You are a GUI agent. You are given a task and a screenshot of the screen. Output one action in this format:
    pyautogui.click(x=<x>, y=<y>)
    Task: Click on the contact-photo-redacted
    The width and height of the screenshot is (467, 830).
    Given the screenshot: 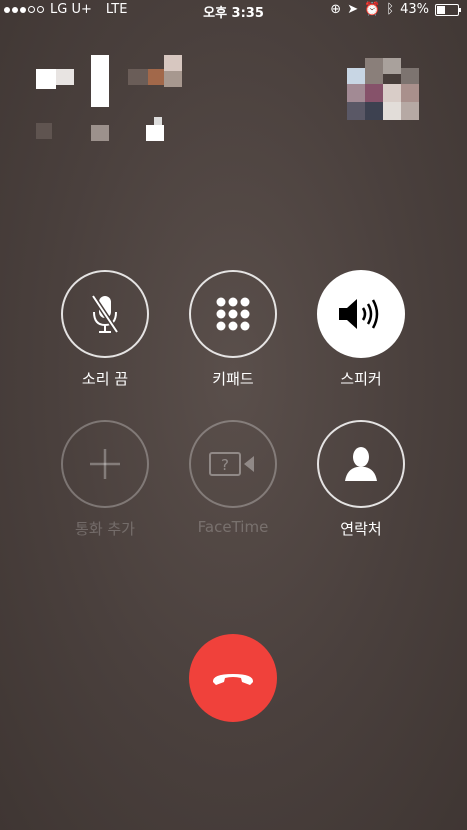 What is the action you would take?
    pyautogui.click(x=384, y=93)
    